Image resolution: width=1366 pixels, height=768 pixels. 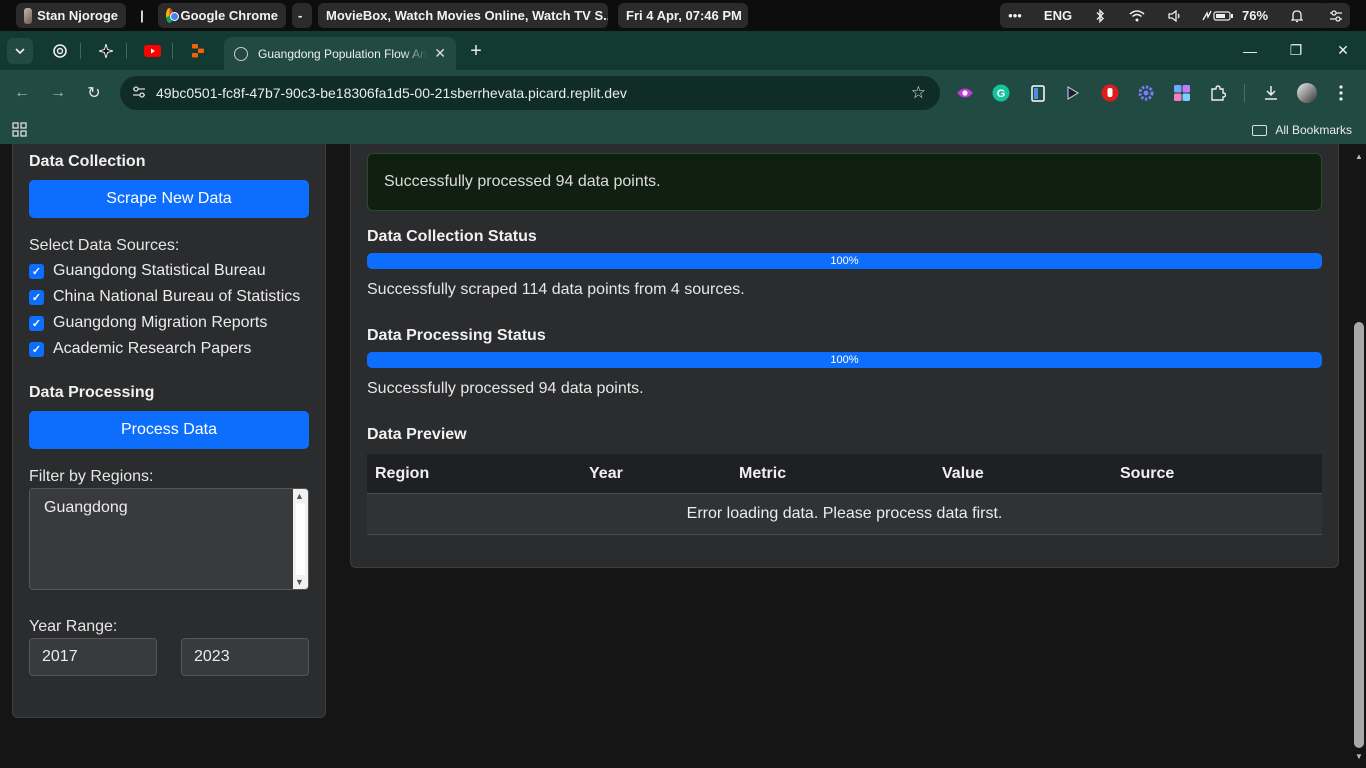 What do you see at coordinates (1175, 15) in the screenshot?
I see `volume-icon` at bounding box center [1175, 15].